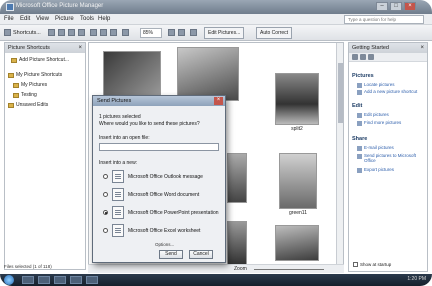  What do you see at coordinates (289, 269) in the screenshot?
I see `zoom-slider` at bounding box center [289, 269].